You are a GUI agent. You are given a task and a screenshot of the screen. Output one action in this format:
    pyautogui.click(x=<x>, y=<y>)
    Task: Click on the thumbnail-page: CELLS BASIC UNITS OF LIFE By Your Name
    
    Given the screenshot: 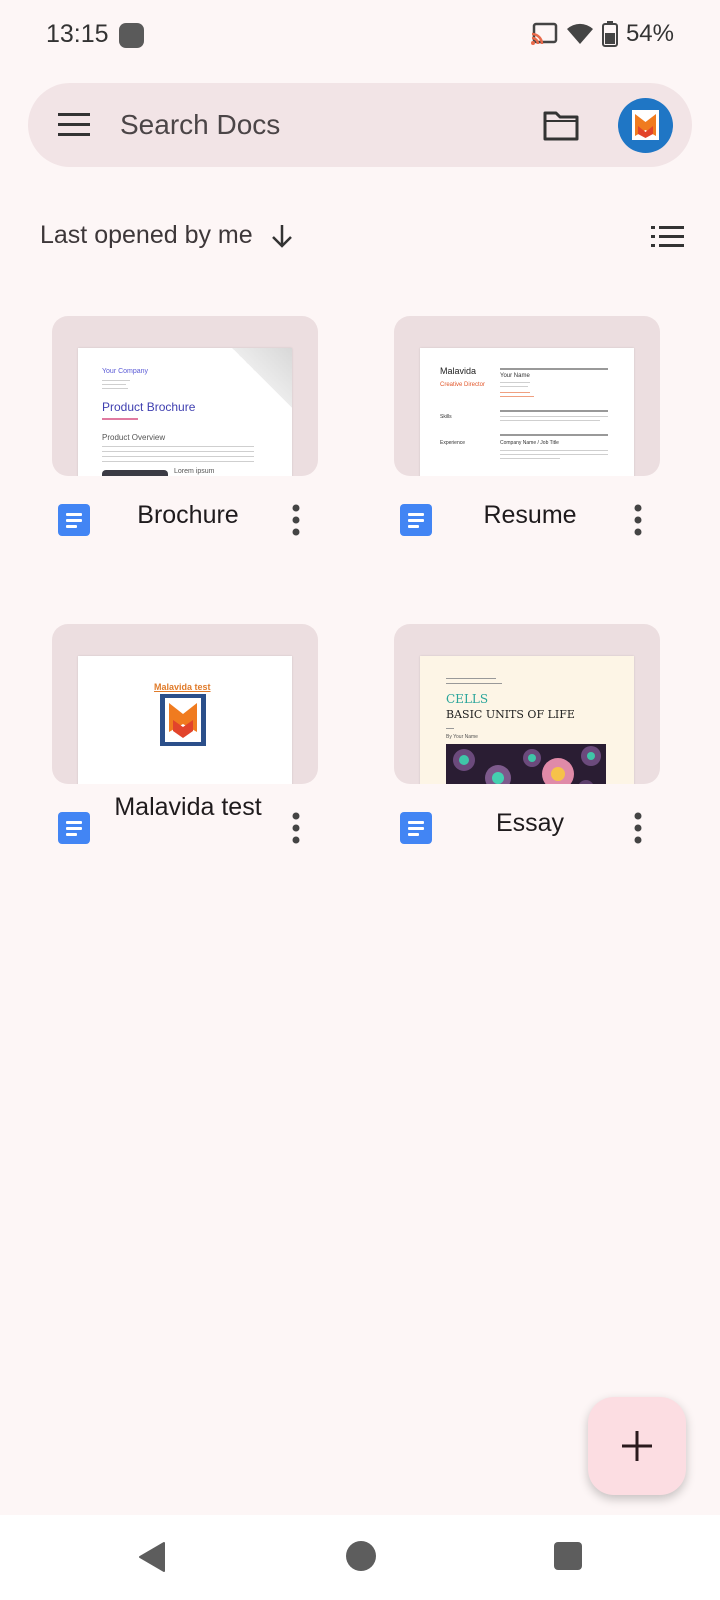 What is the action you would take?
    pyautogui.click(x=527, y=720)
    